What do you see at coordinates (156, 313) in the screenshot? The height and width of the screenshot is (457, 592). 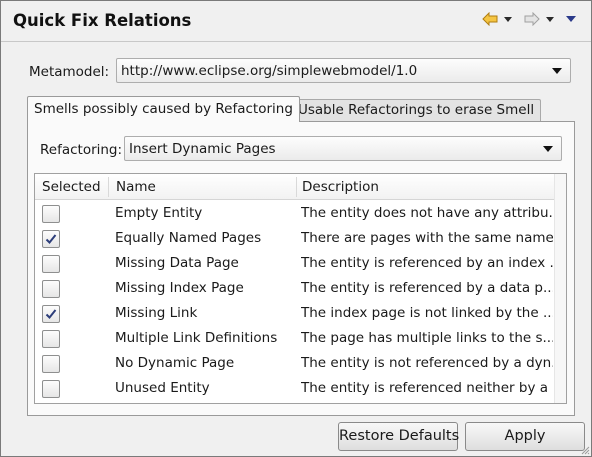 I see `row-name: Missing Link` at bounding box center [156, 313].